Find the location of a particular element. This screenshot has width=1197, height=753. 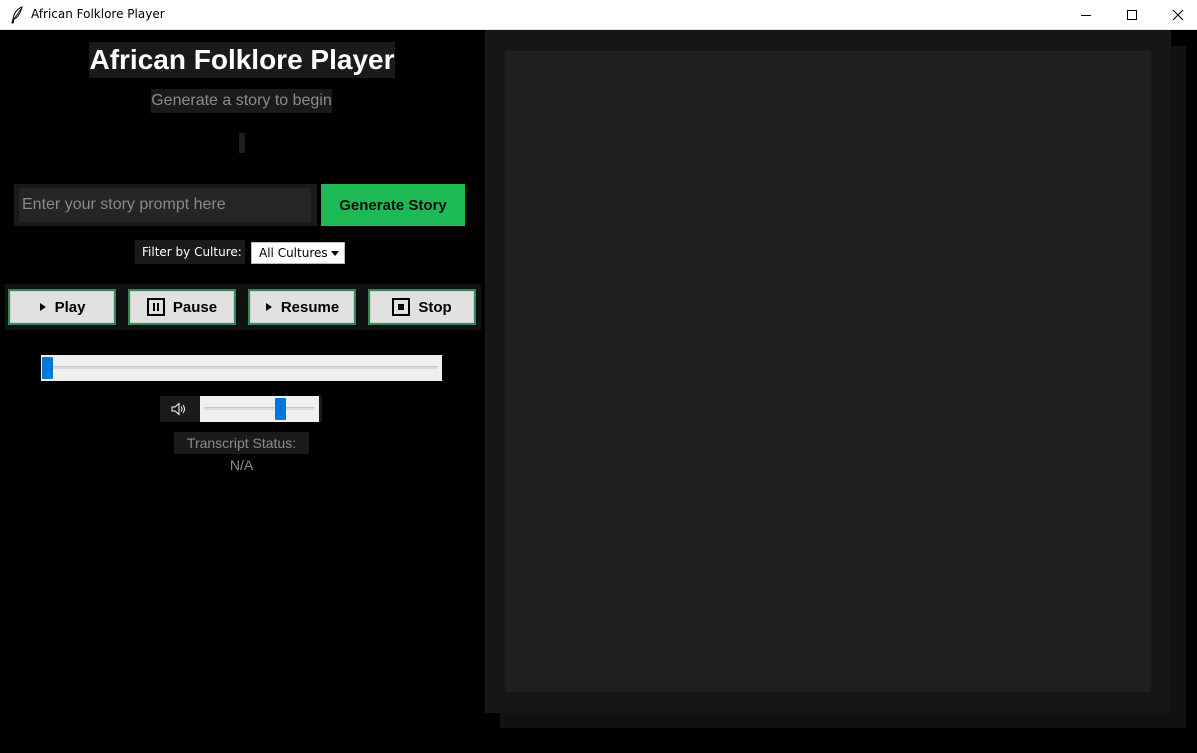

pause-button: Pause is located at coordinates (182, 307).